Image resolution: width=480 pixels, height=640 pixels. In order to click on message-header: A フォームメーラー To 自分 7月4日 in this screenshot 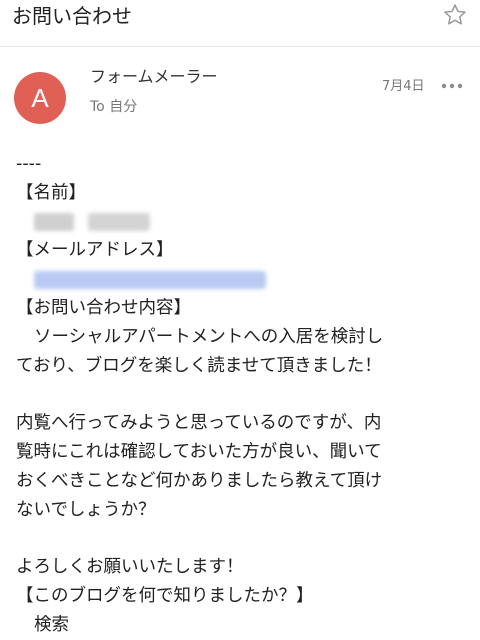, I will do `click(240, 96)`.